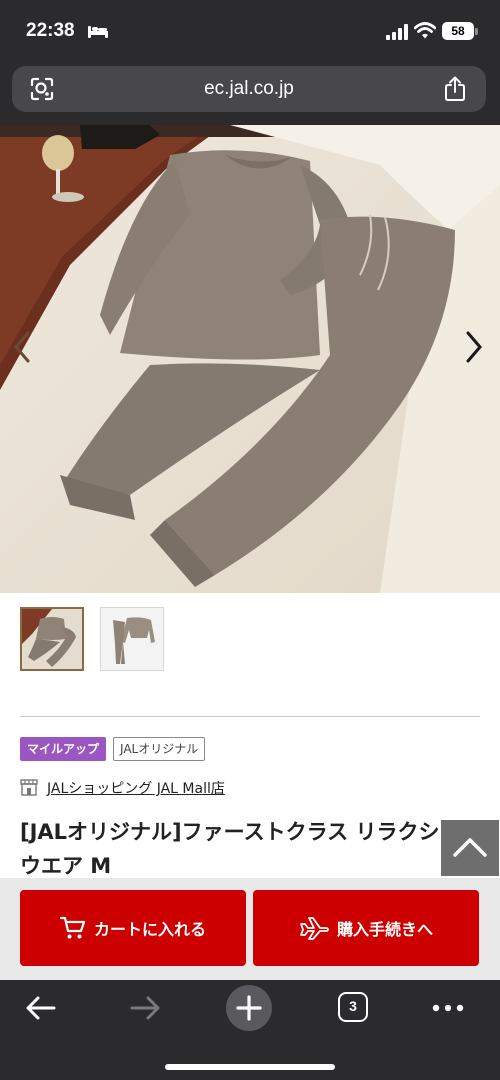 This screenshot has height=1080, width=500. What do you see at coordinates (474, 347) in the screenshot?
I see `chevron-right-icon` at bounding box center [474, 347].